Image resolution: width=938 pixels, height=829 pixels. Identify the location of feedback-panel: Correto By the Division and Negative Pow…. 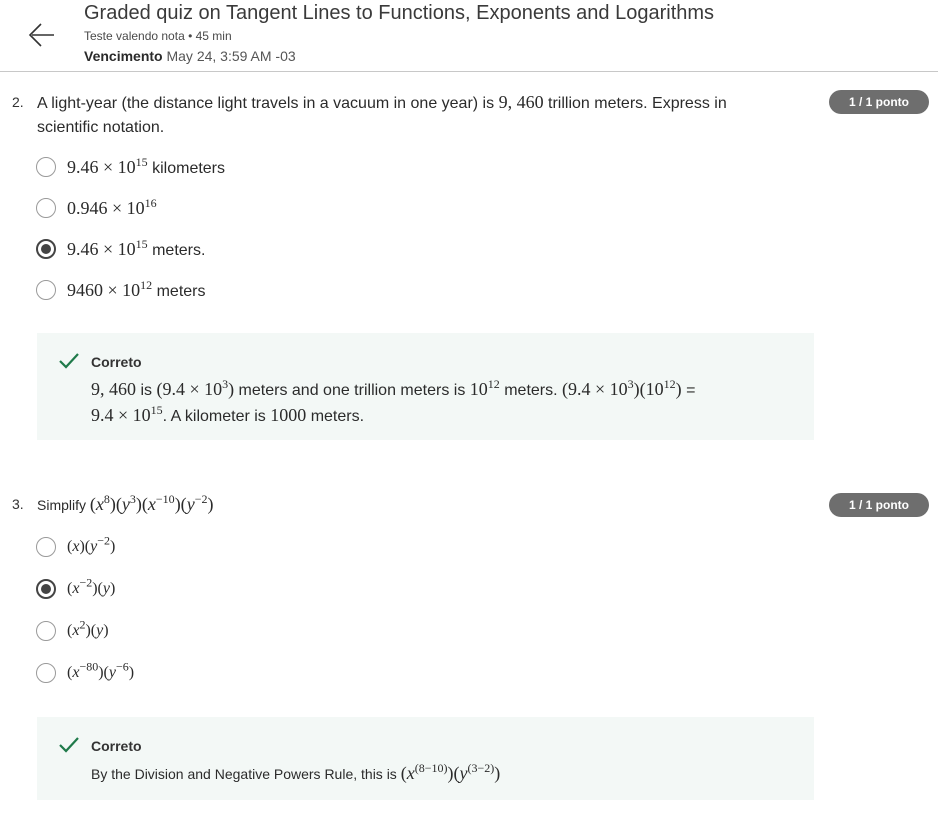
(425, 758).